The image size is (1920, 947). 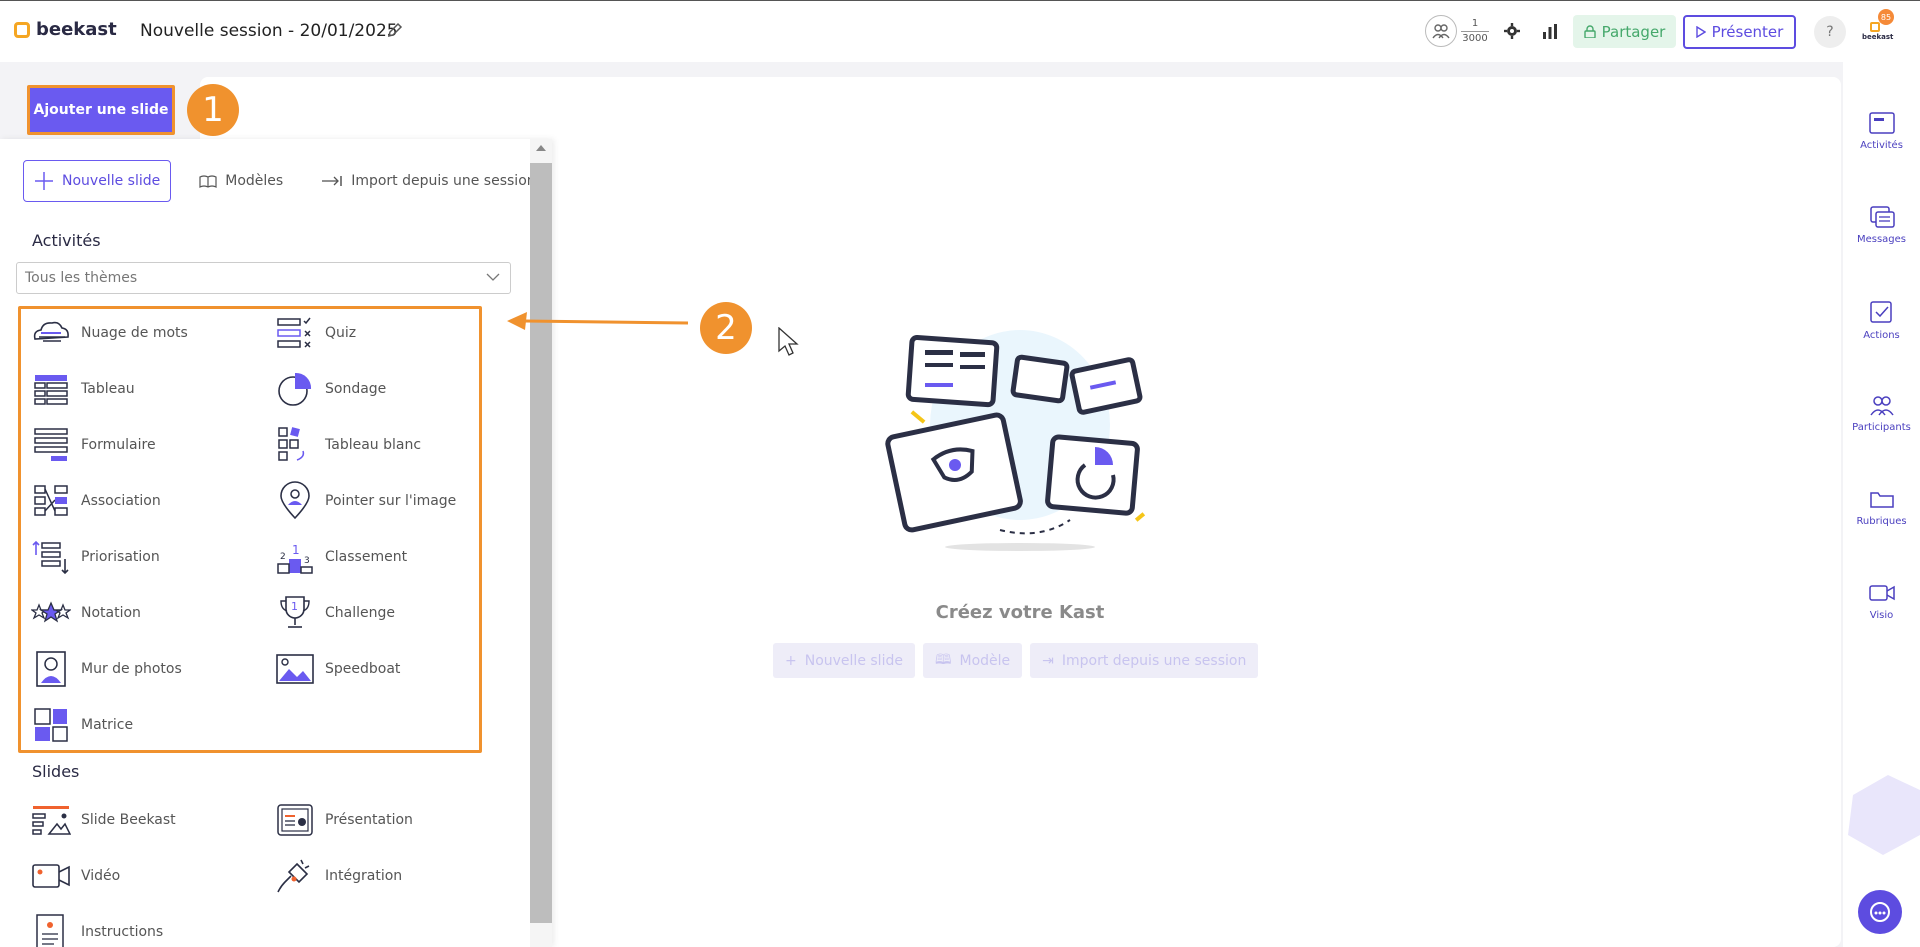 I want to click on cta-template-button: 🕮 Modèle, so click(x=972, y=660).